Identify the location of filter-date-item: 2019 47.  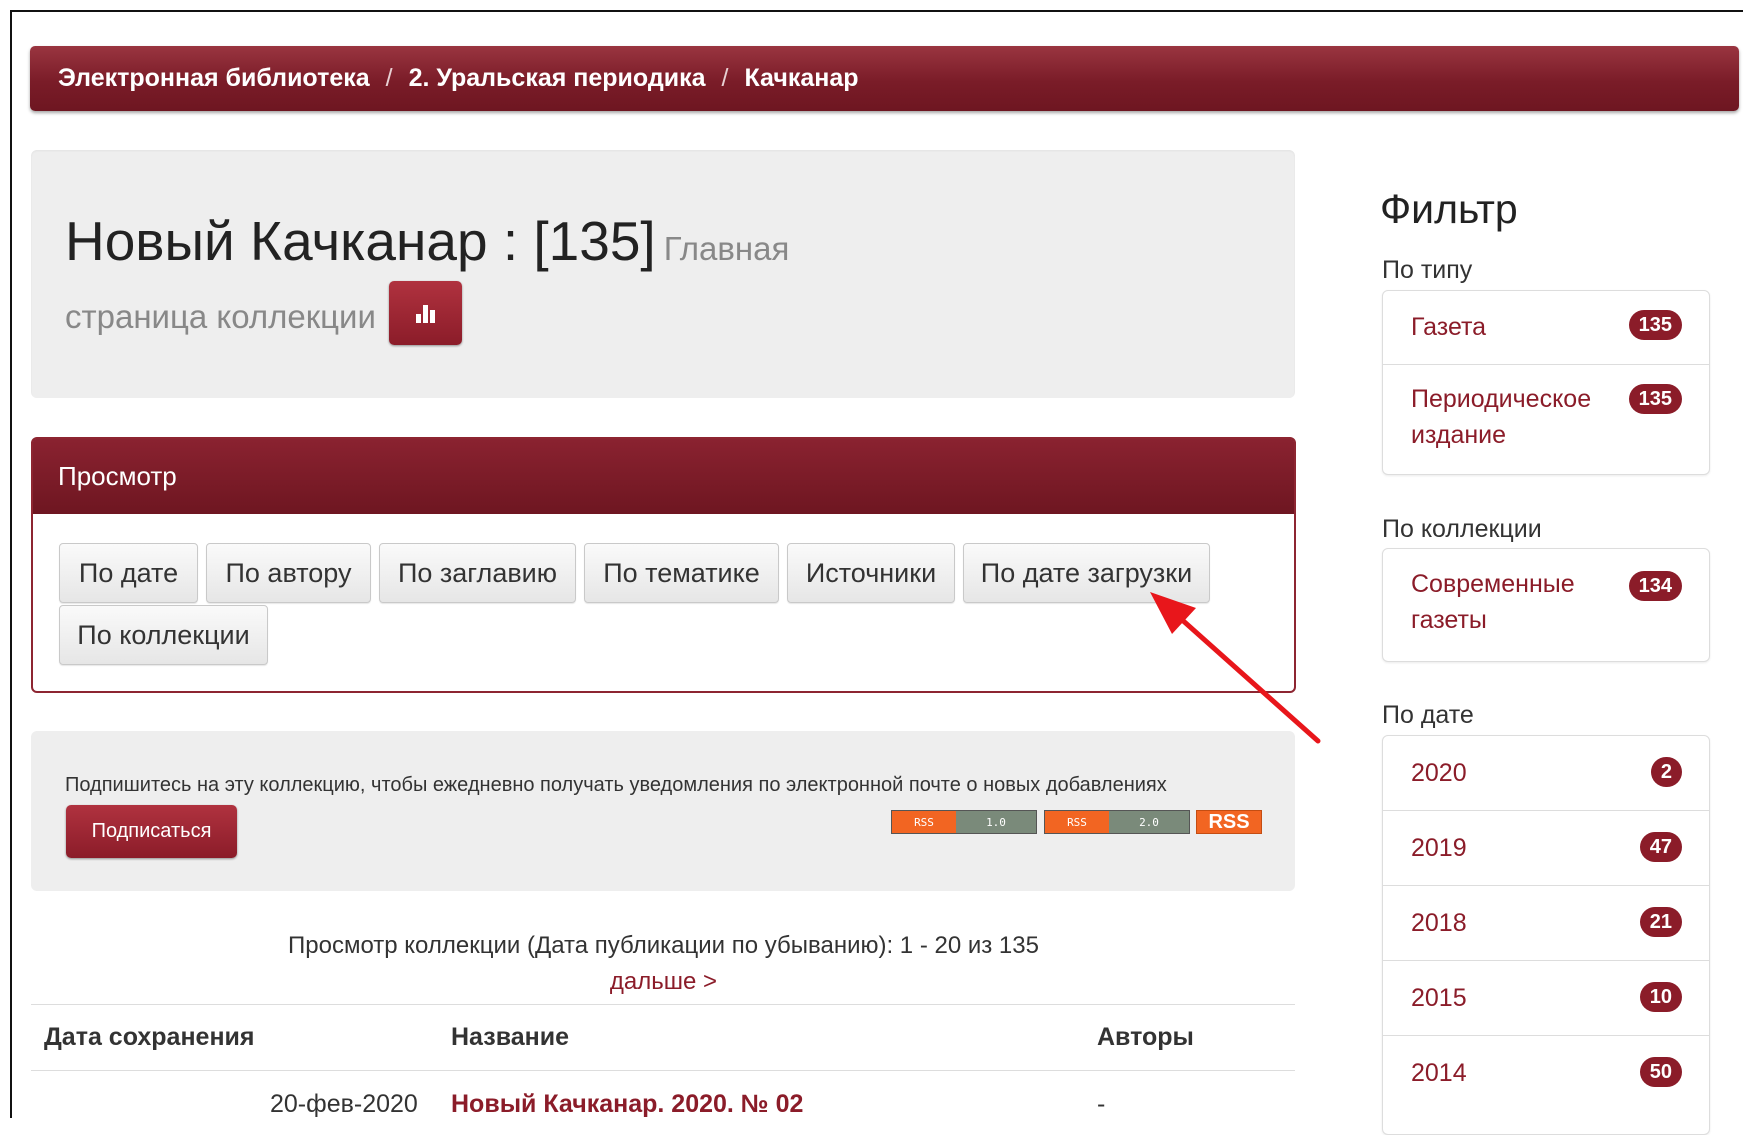
(1546, 848).